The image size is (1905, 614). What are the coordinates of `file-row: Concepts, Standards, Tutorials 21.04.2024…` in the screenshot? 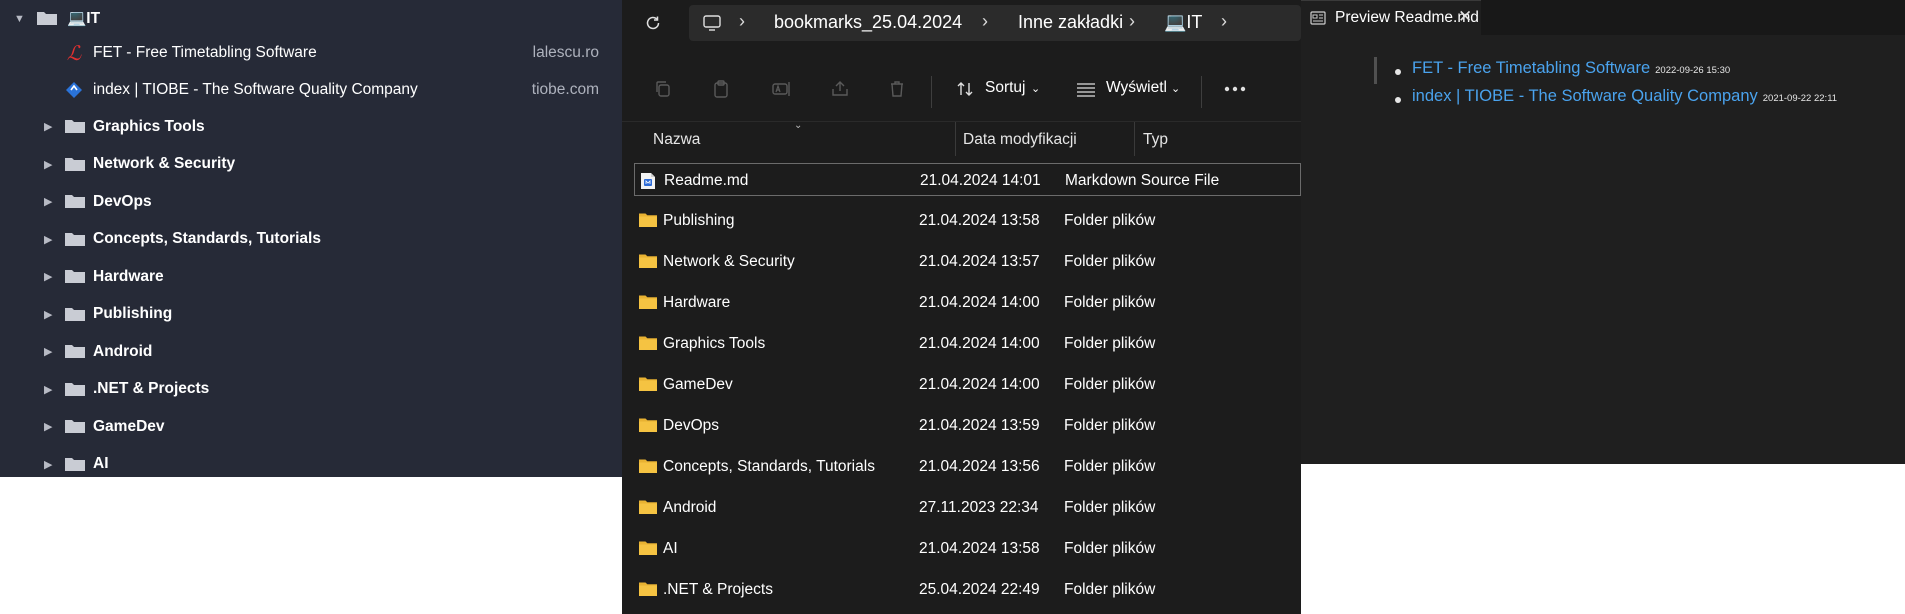 It's located at (967, 466).